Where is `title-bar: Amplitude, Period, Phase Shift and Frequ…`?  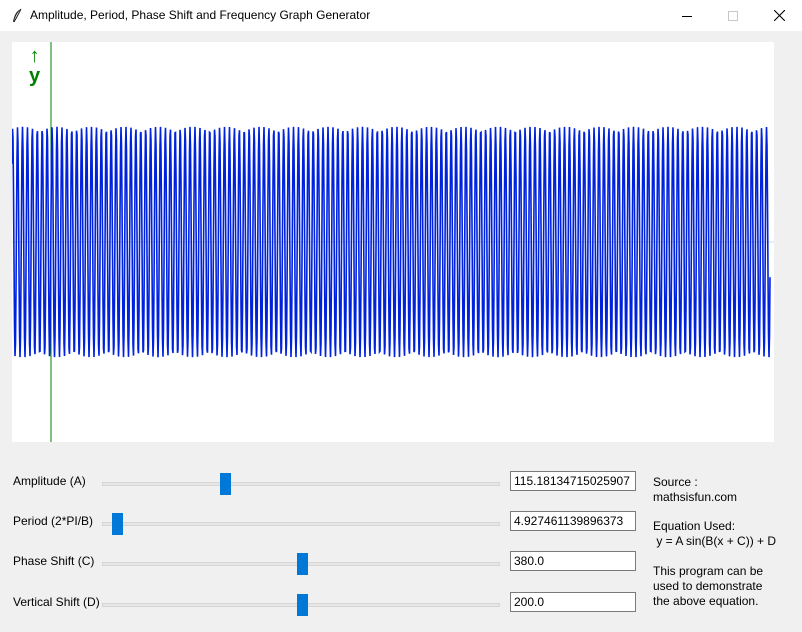 title-bar: Amplitude, Period, Phase Shift and Frequ… is located at coordinates (401, 16).